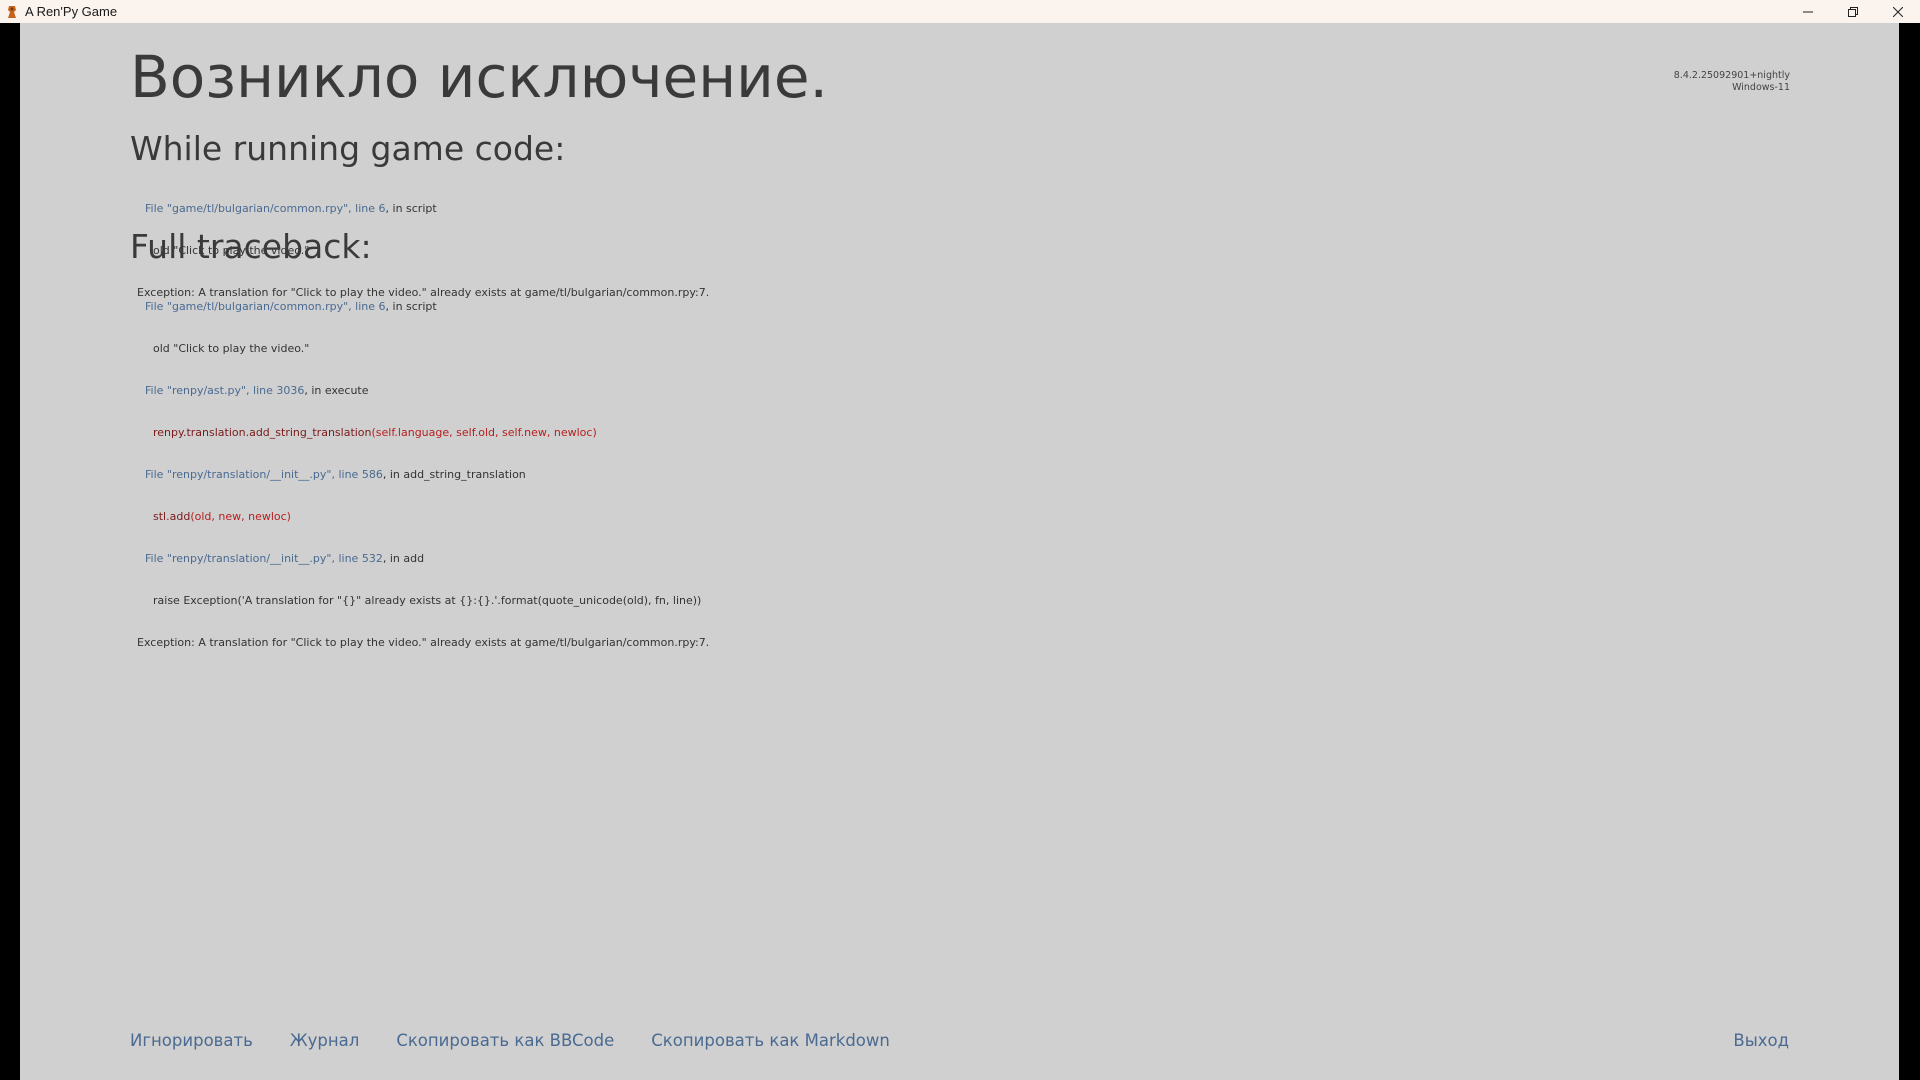 This screenshot has width=1920, height=1080. Describe the element at coordinates (1807, 11) in the screenshot. I see `minimize-icon` at that location.